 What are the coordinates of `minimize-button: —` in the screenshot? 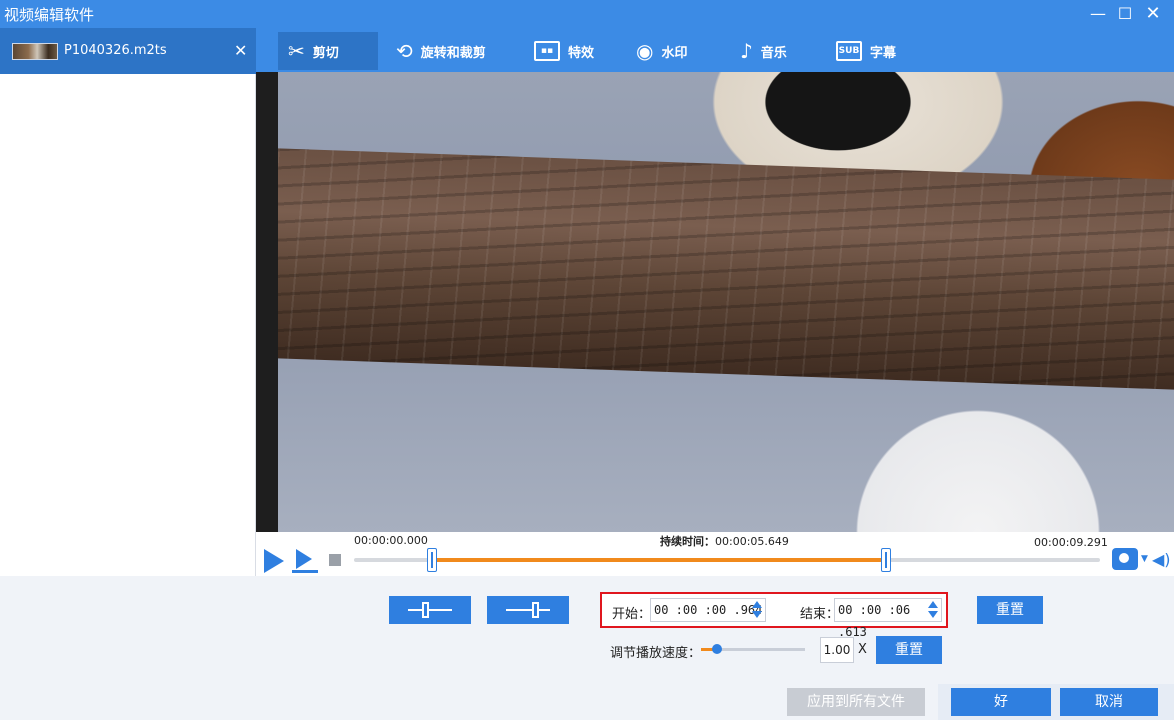 It's located at (1098, 14).